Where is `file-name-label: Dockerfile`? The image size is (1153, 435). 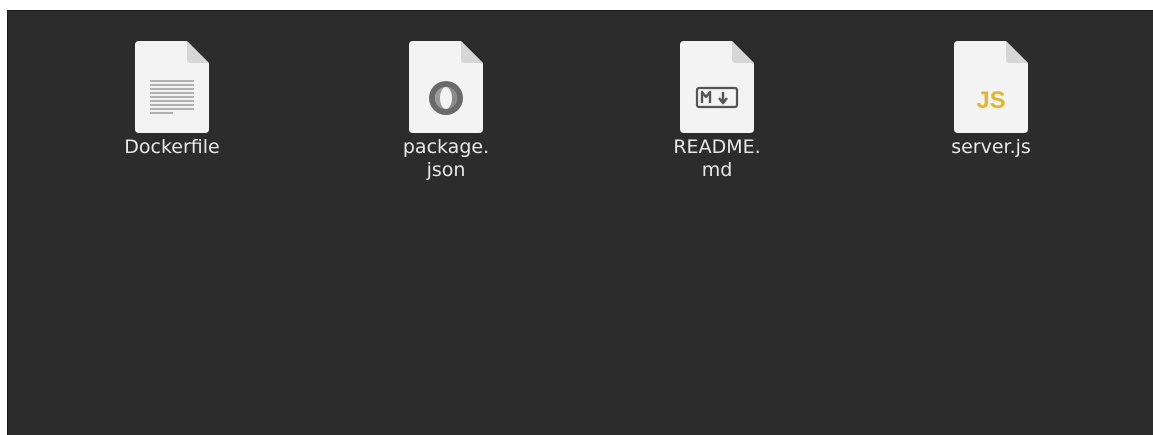 file-name-label: Dockerfile is located at coordinates (172, 147).